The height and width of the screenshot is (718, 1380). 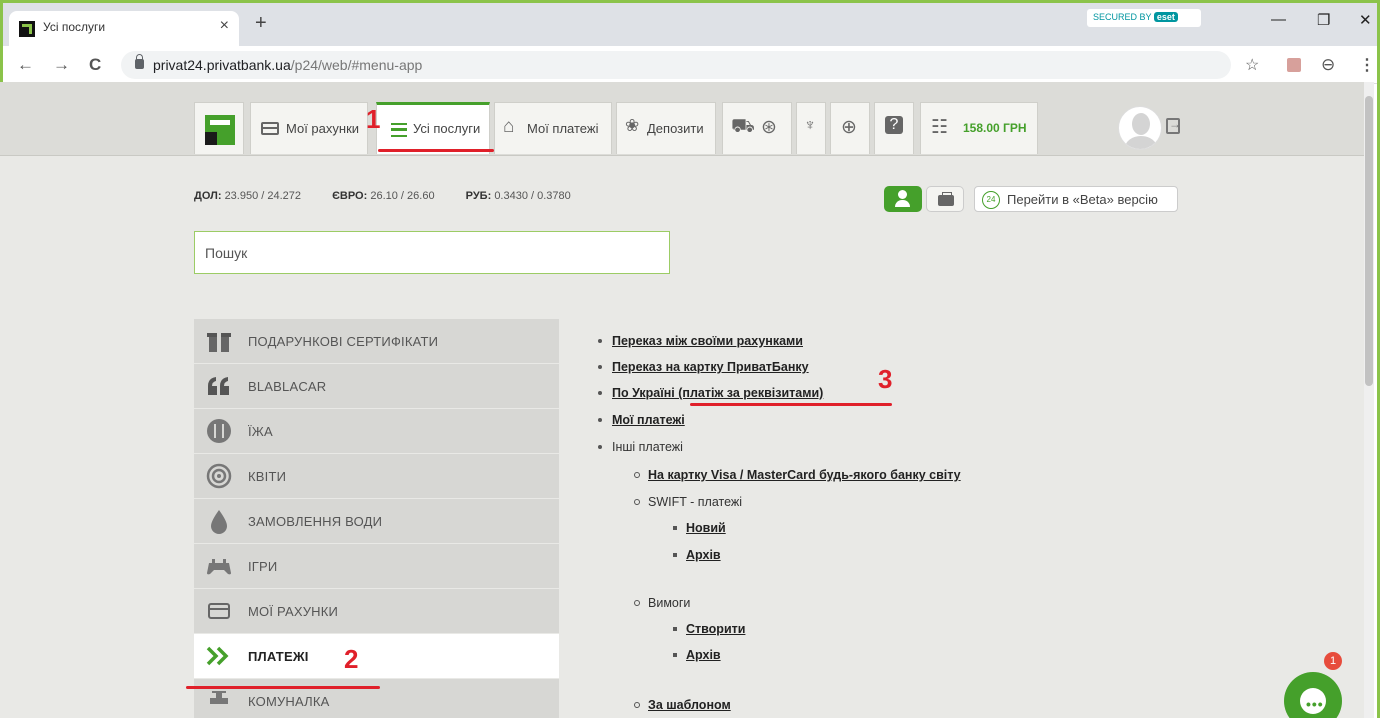 I want to click on list-item: Переказ між своїми рахунками, so click(x=700, y=341).